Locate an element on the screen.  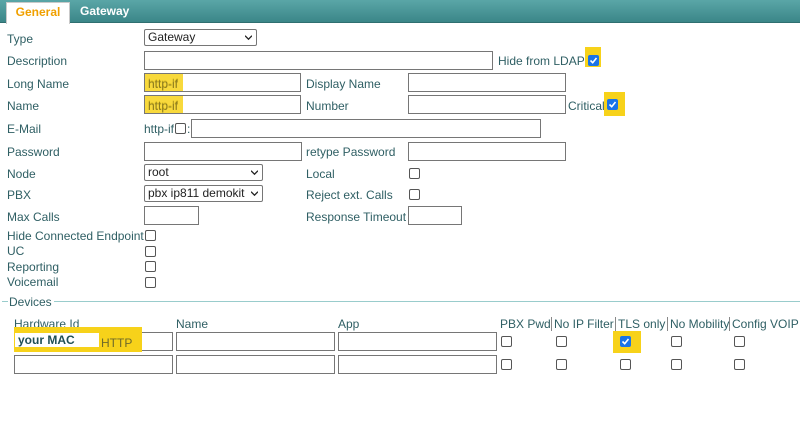
number-input is located at coordinates (487, 104).